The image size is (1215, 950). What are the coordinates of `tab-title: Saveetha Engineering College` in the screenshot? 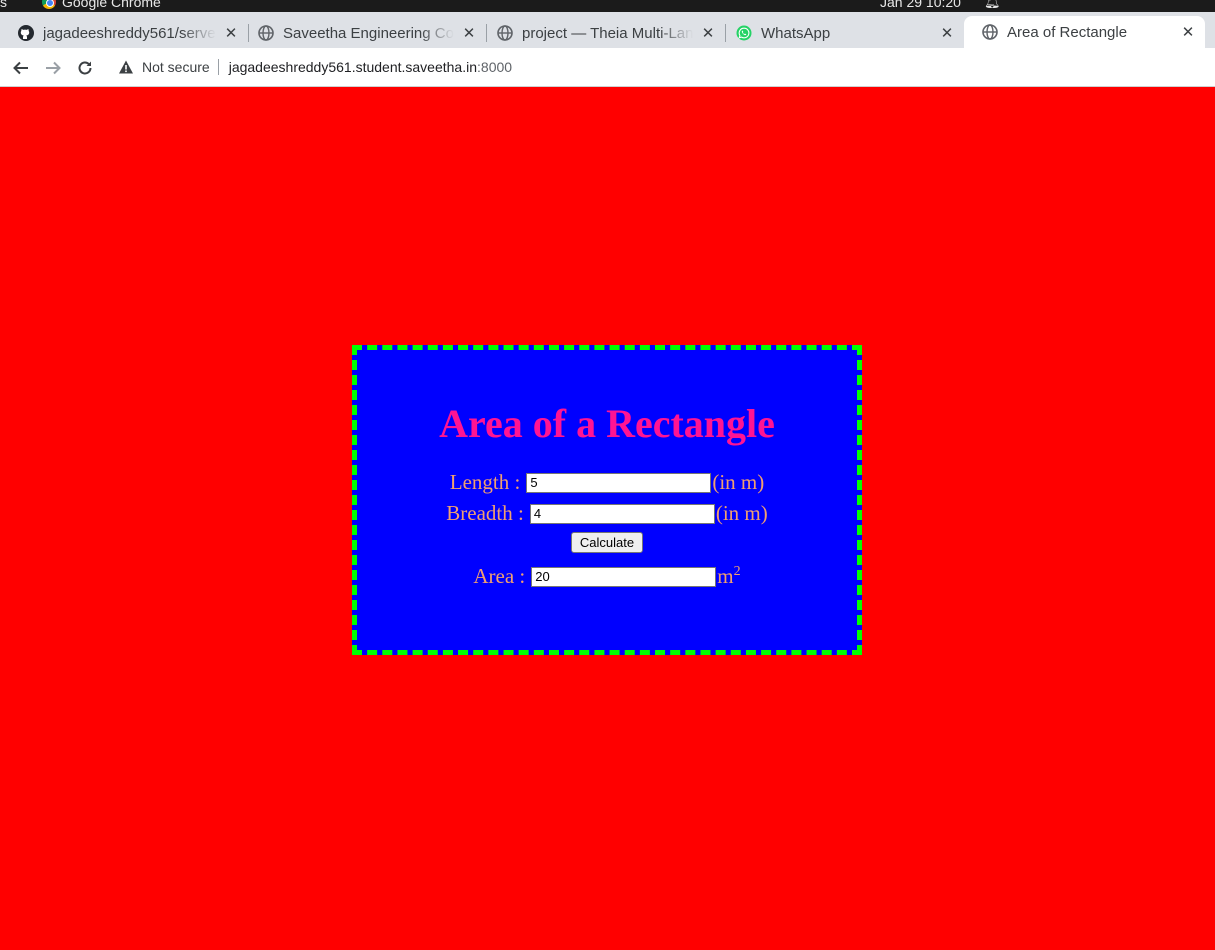 It's located at (368, 33).